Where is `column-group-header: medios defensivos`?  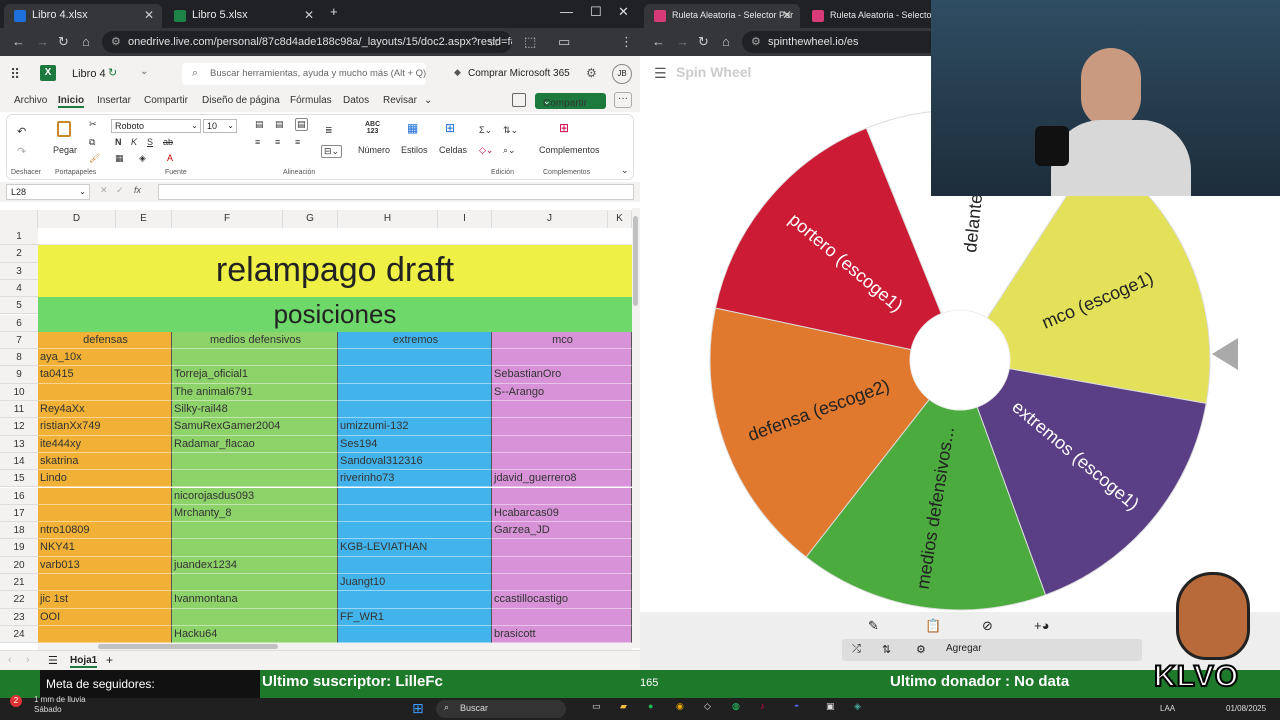
column-group-header: medios defensivos is located at coordinates (255, 340).